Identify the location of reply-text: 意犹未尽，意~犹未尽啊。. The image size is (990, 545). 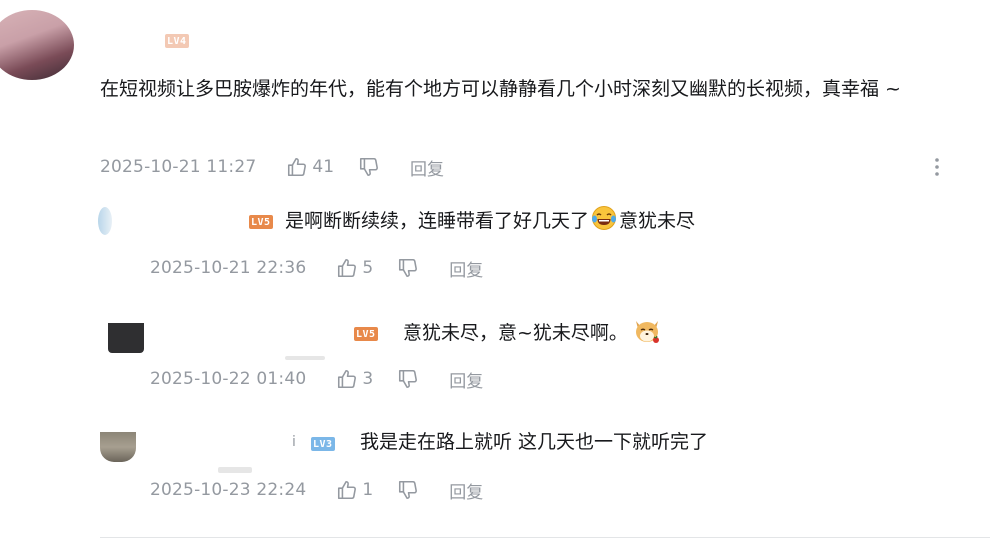
(532, 332).